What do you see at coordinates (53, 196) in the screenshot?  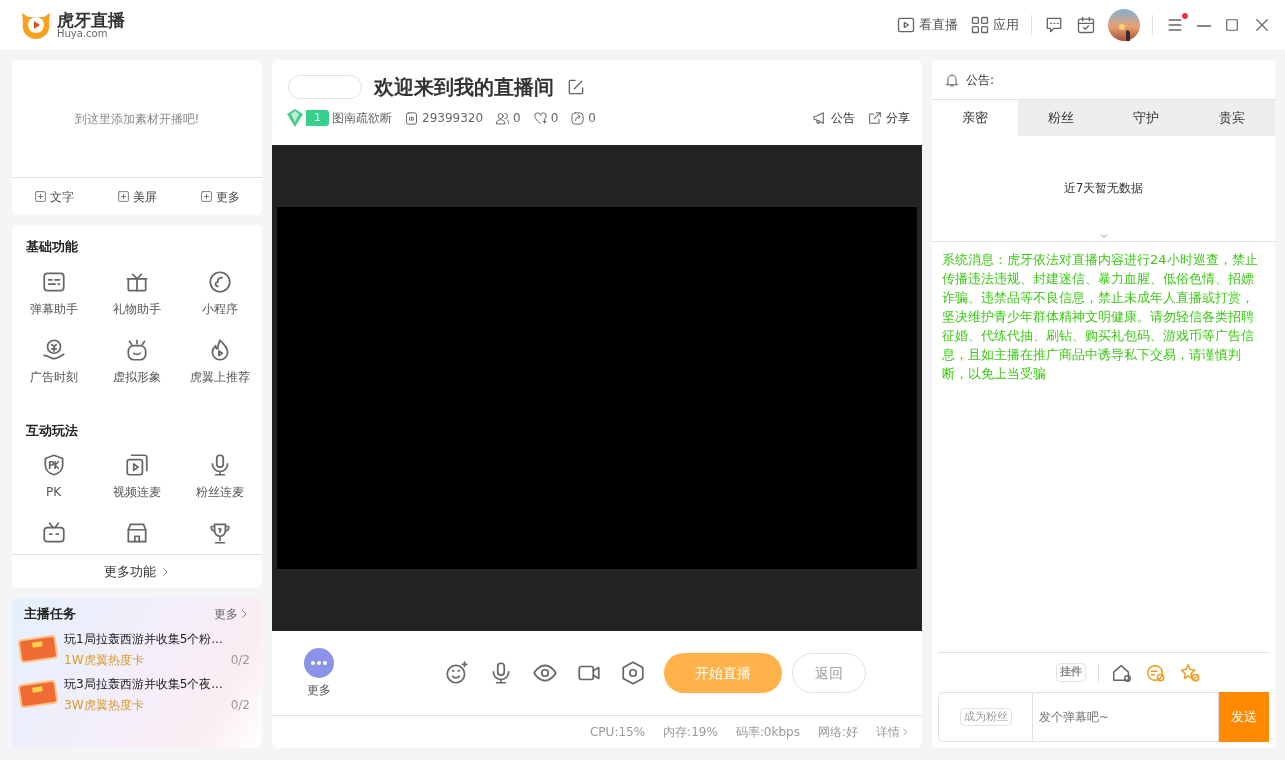 I see `add-button: 文字` at bounding box center [53, 196].